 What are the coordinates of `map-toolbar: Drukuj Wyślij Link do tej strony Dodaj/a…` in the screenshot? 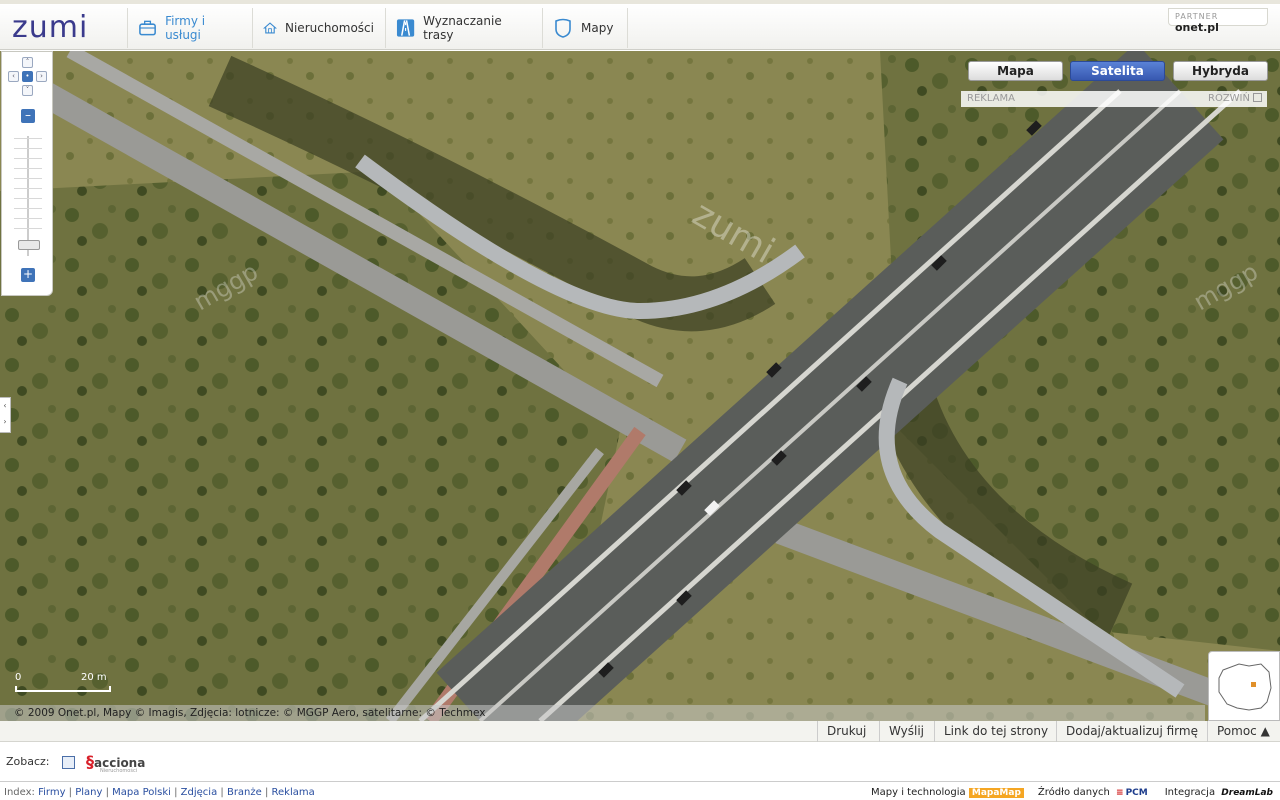 It's located at (640, 731).